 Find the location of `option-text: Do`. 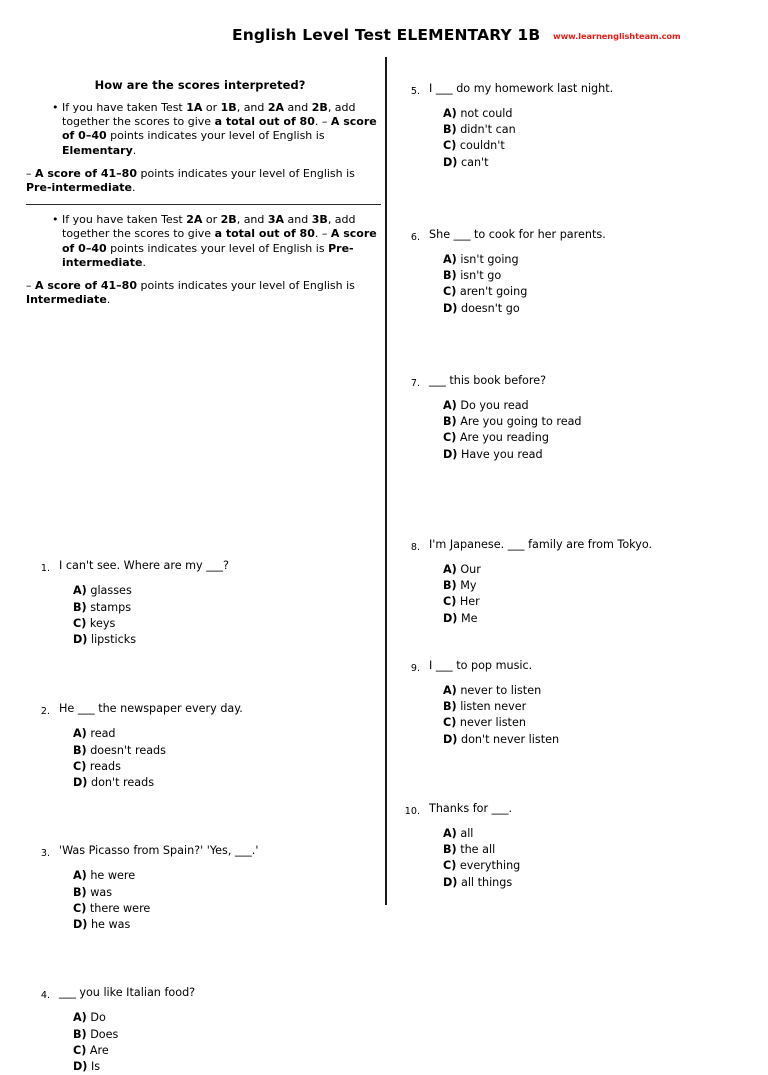

option-text: Do is located at coordinates (96, 1018).